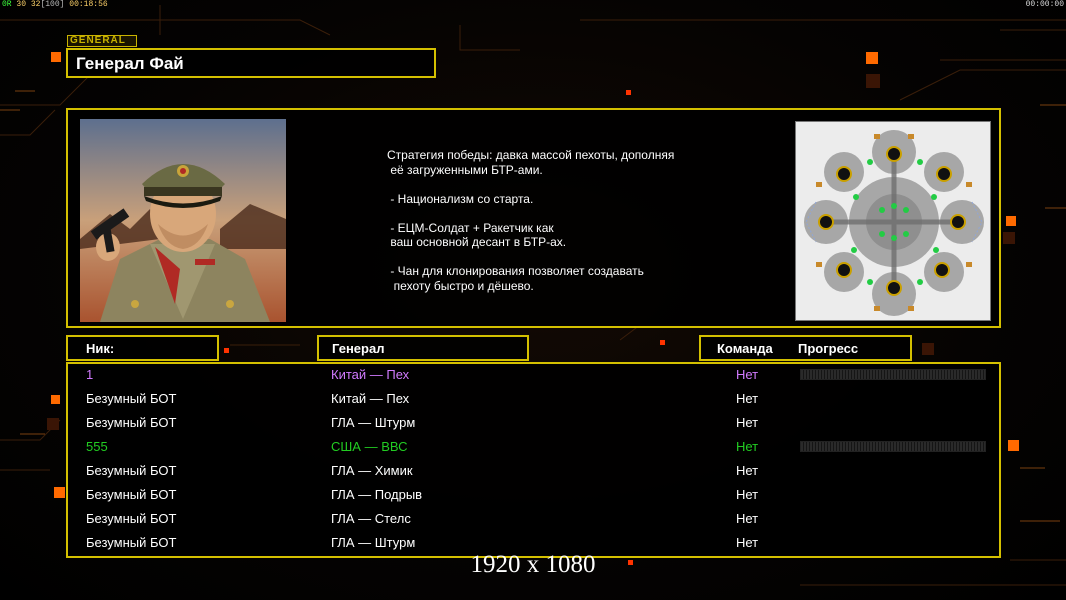 The width and height of the screenshot is (1066, 600). Describe the element at coordinates (100, 348) in the screenshot. I see `header-nick-label: Ник:` at that location.